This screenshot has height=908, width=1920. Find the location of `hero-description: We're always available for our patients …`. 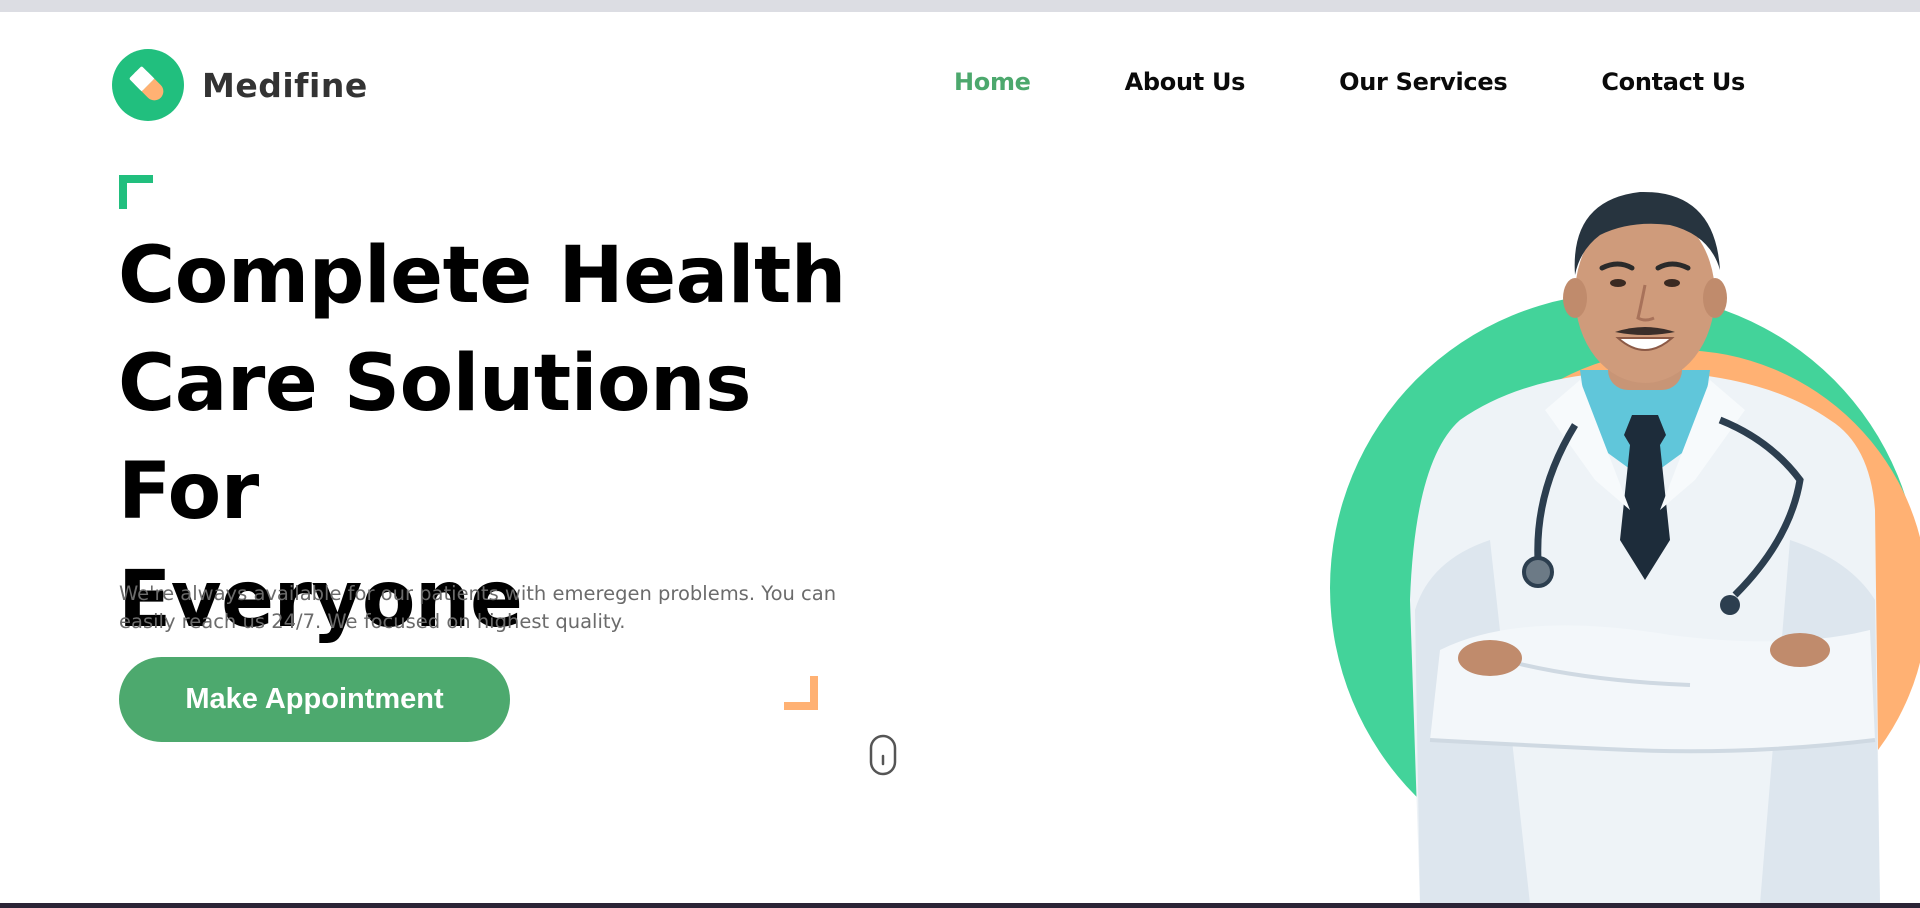

hero-description: We're always available for our patients … is located at coordinates (479, 608).